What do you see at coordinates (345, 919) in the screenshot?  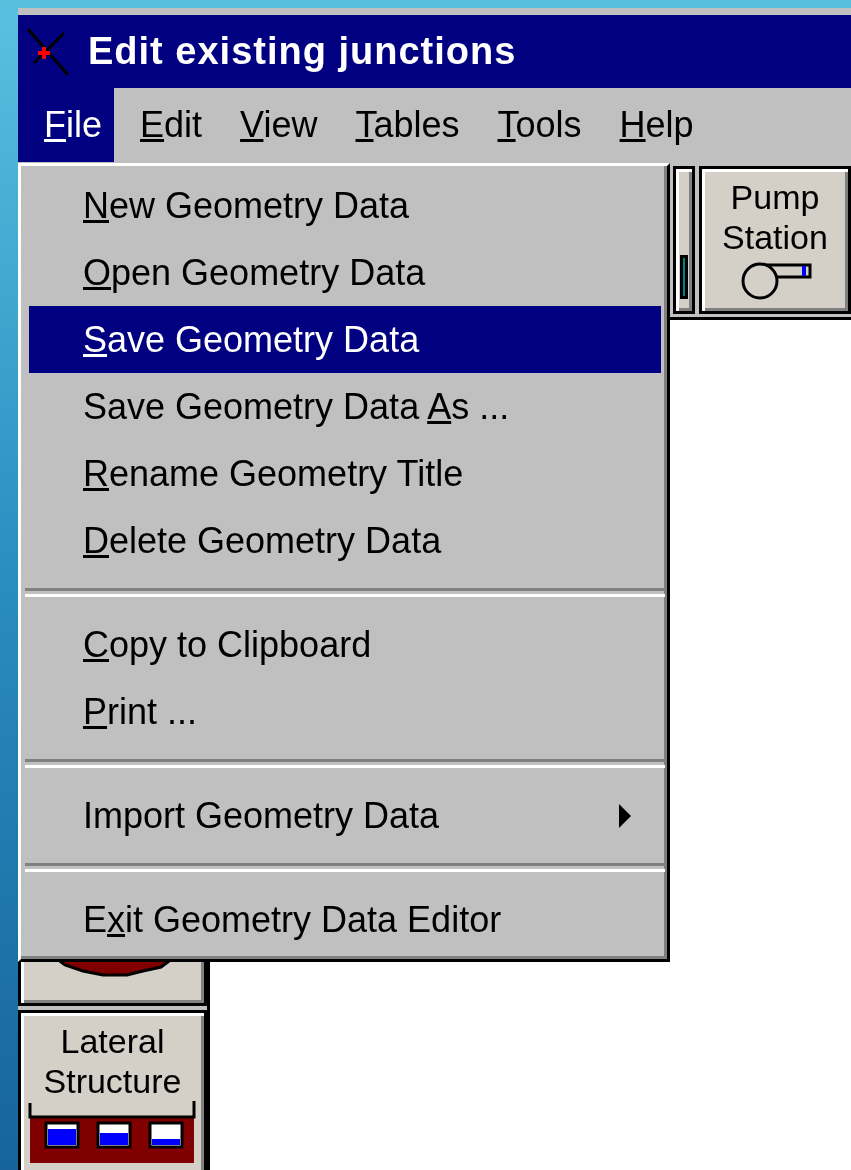 I see `menu-item: Exit Geometry Data Editor` at bounding box center [345, 919].